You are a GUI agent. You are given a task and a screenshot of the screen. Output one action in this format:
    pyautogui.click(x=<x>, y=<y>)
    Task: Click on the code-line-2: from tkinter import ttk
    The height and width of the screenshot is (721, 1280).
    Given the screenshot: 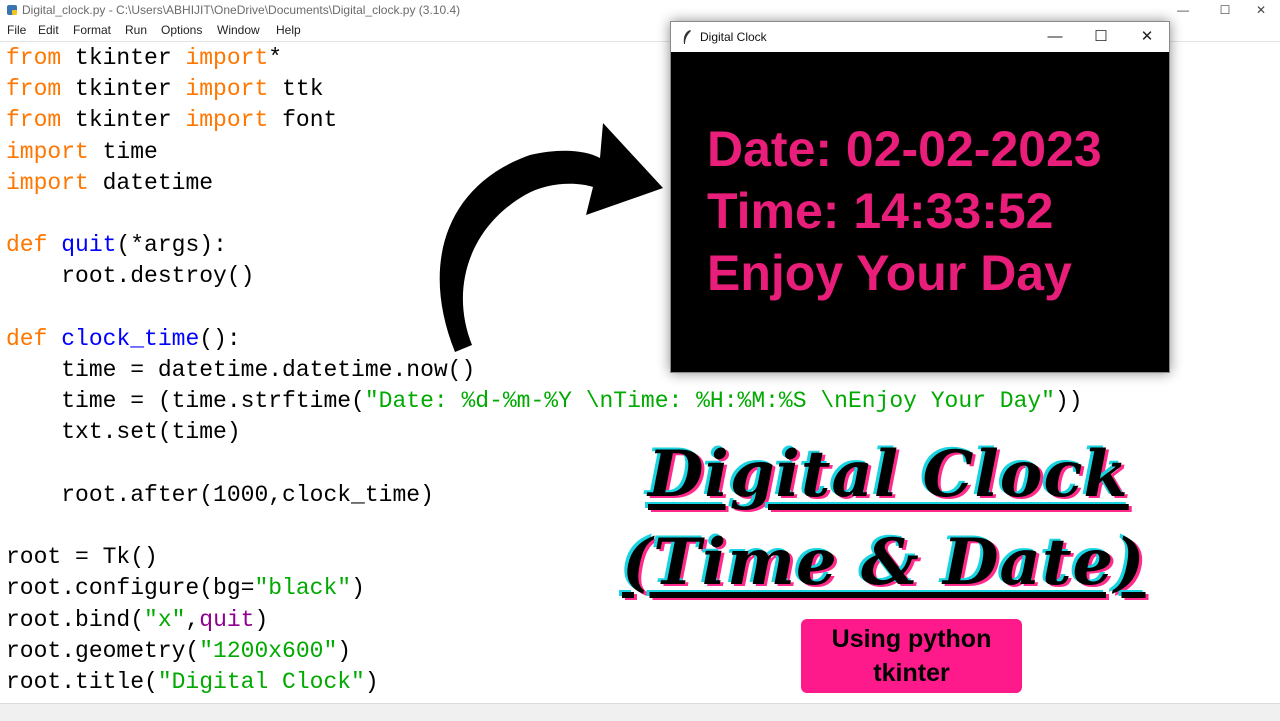 What is the action you would take?
    pyautogui.click(x=165, y=89)
    